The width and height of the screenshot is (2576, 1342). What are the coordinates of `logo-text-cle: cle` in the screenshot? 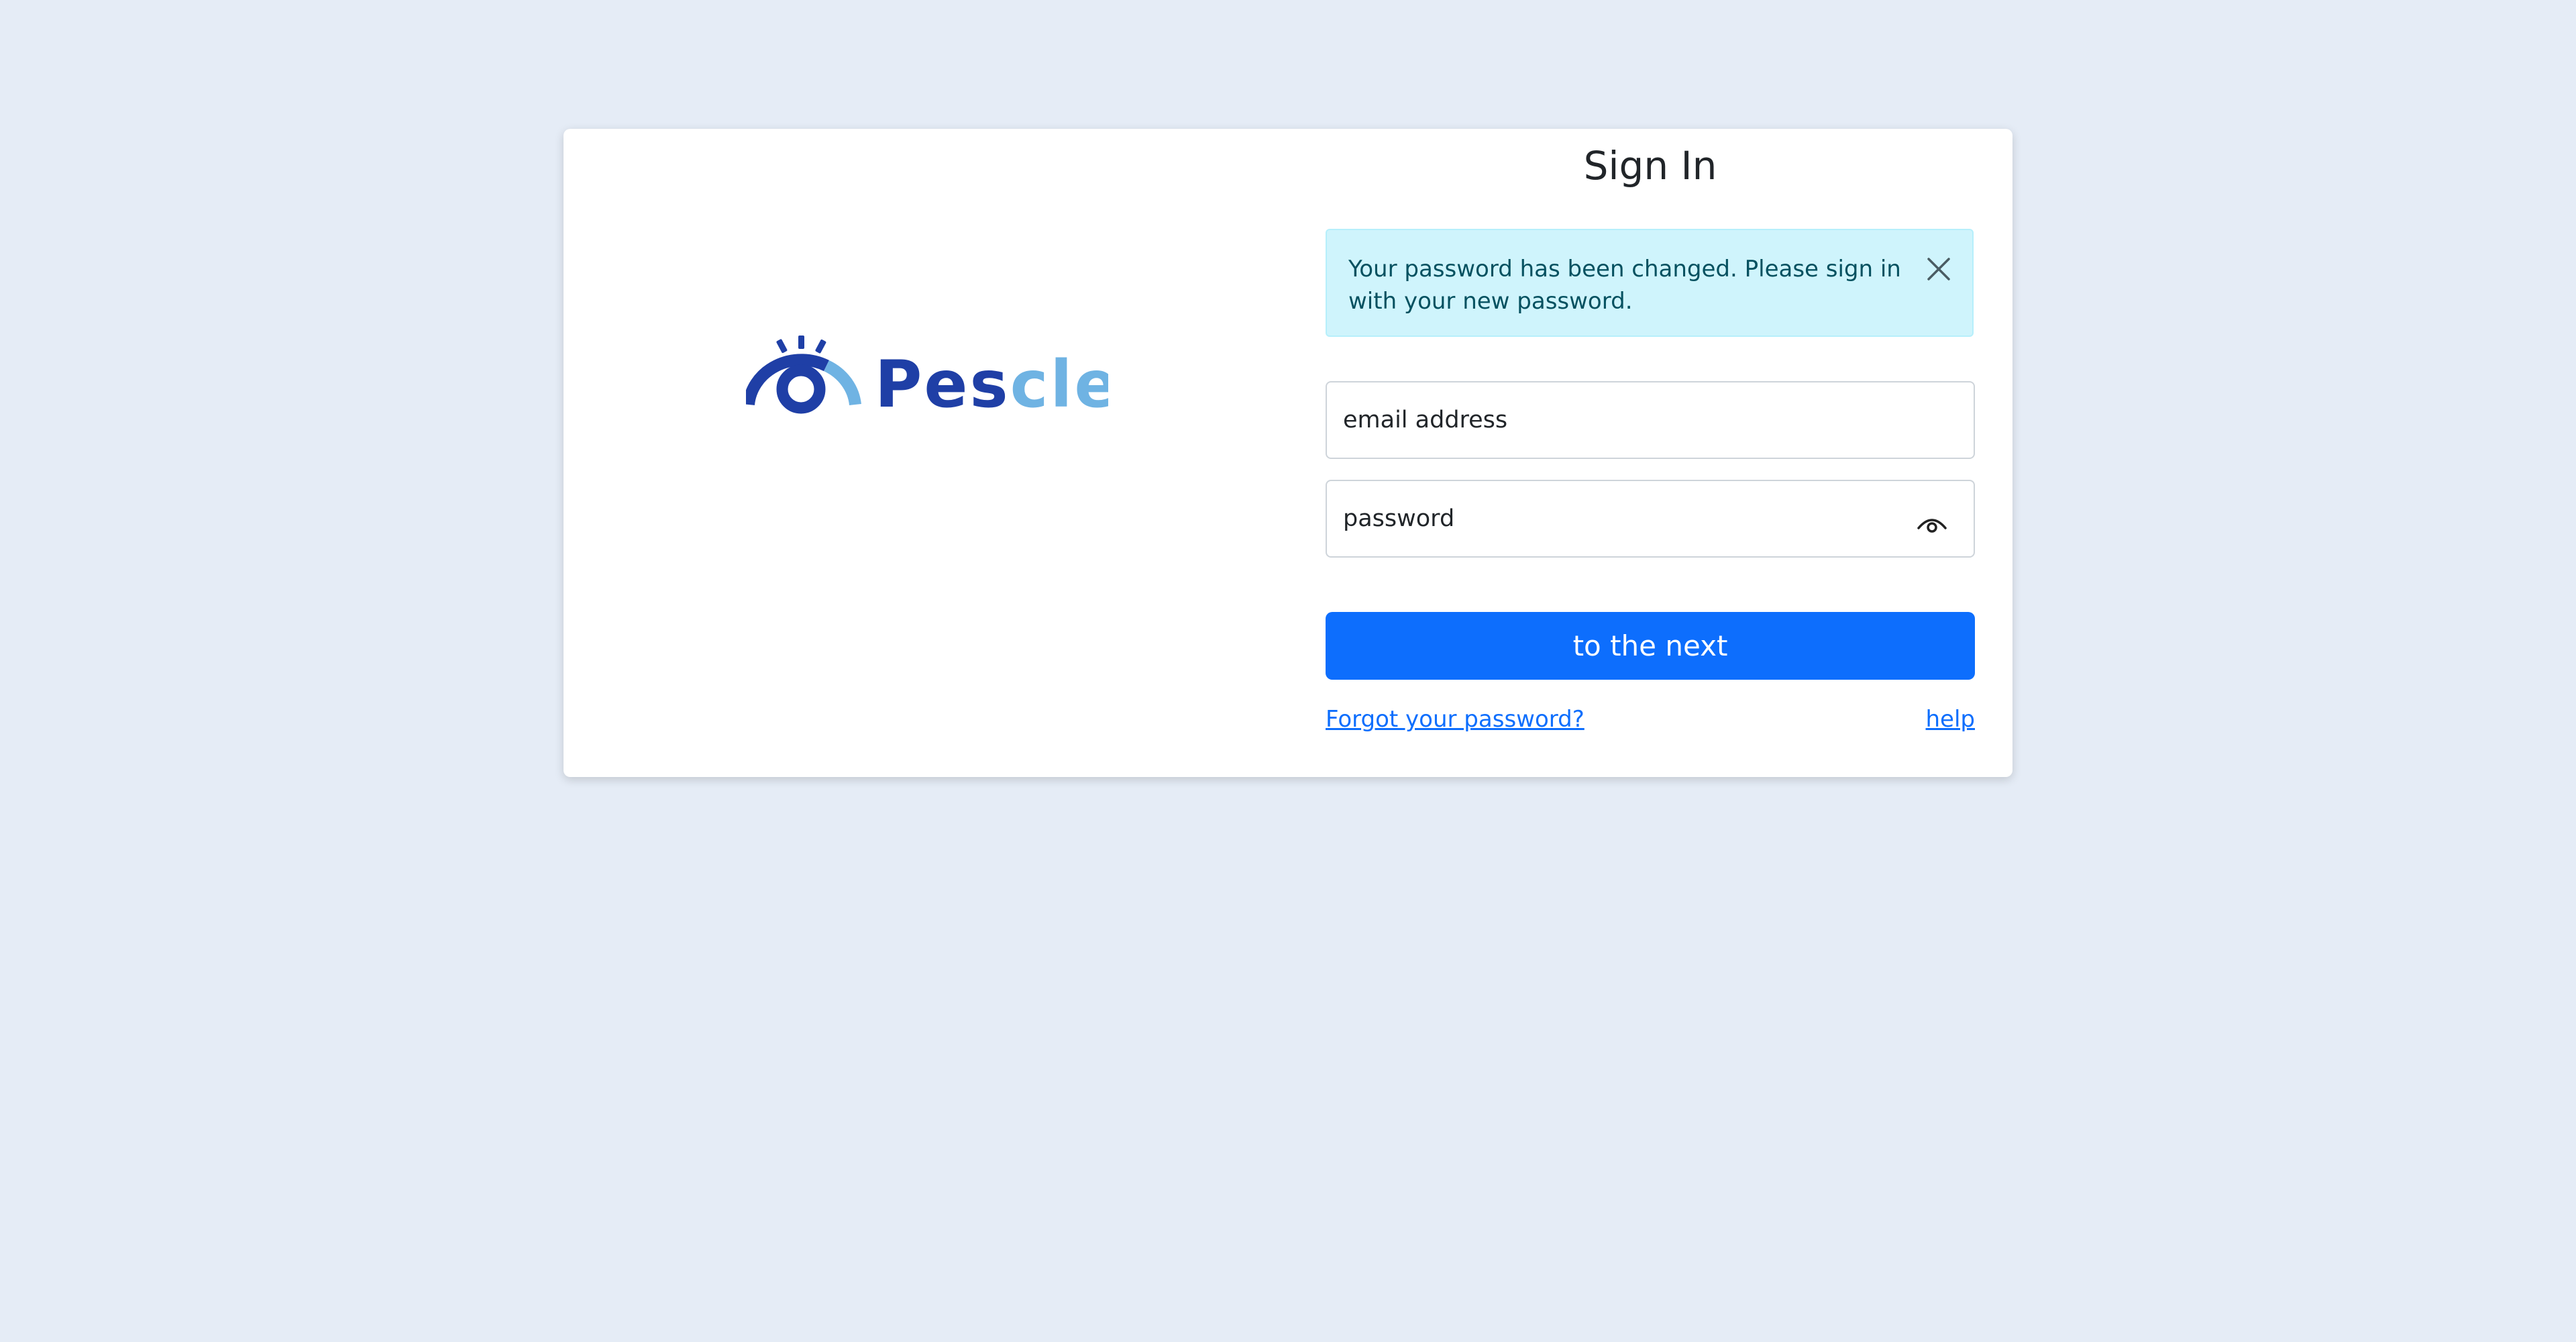 It's located at (1059, 383).